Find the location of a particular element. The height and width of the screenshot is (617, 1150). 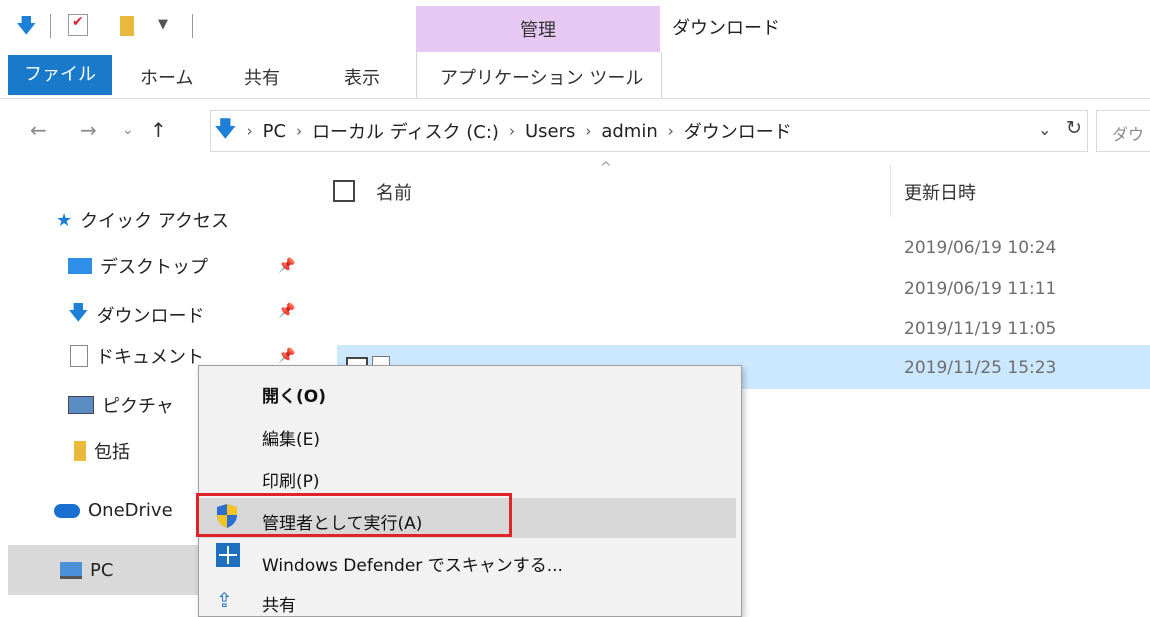

download-arrow-icon: 🡇 is located at coordinates (26, 25).